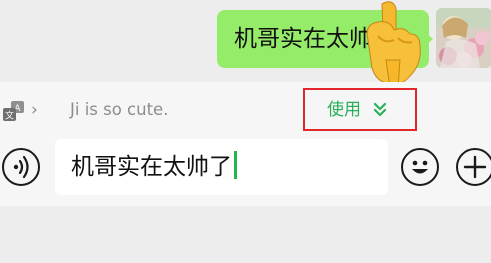 The image size is (491, 263). What do you see at coordinates (360, 109) in the screenshot?
I see `highlight-box` at bounding box center [360, 109].